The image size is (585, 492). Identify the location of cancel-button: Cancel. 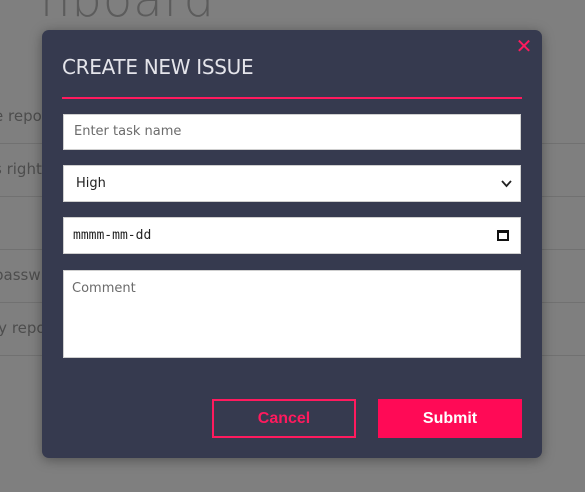
(284, 418).